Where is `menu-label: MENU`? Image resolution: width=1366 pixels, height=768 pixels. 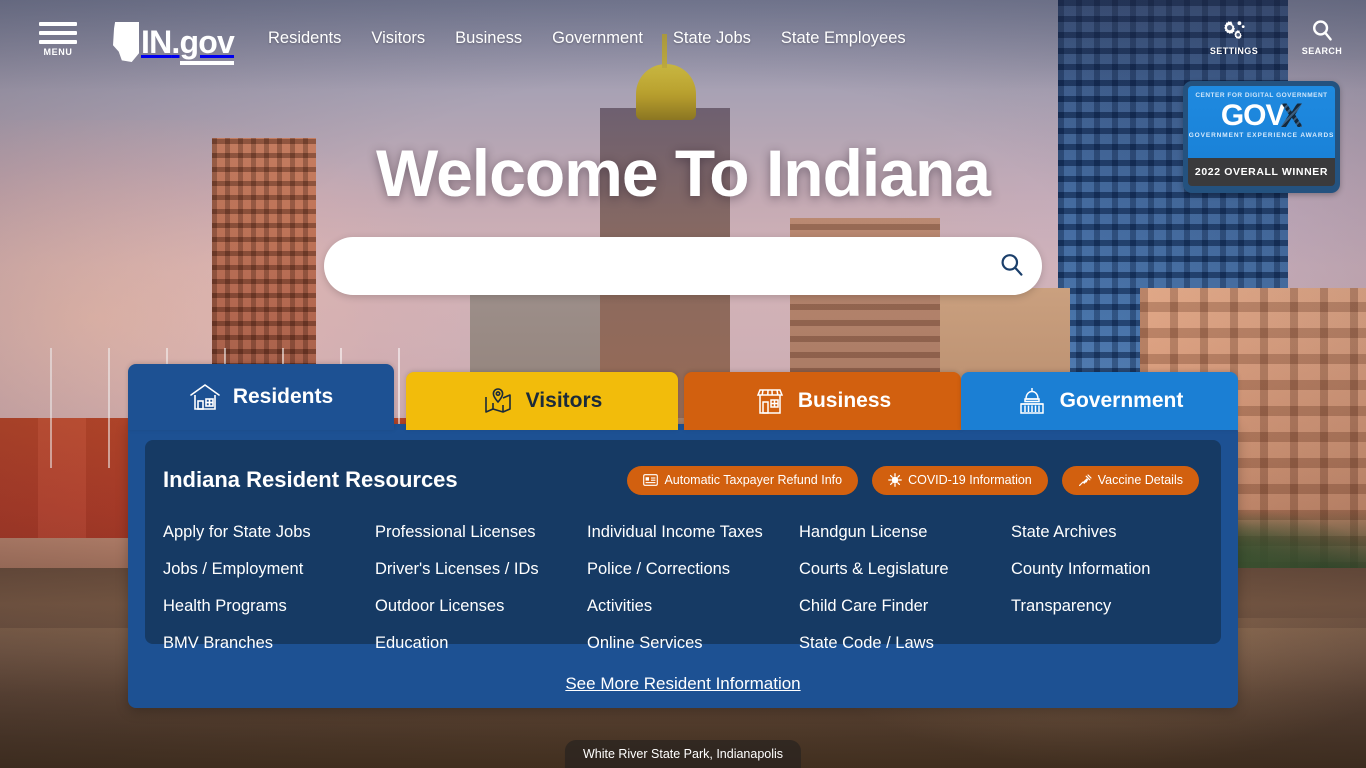 menu-label: MENU is located at coordinates (58, 52).